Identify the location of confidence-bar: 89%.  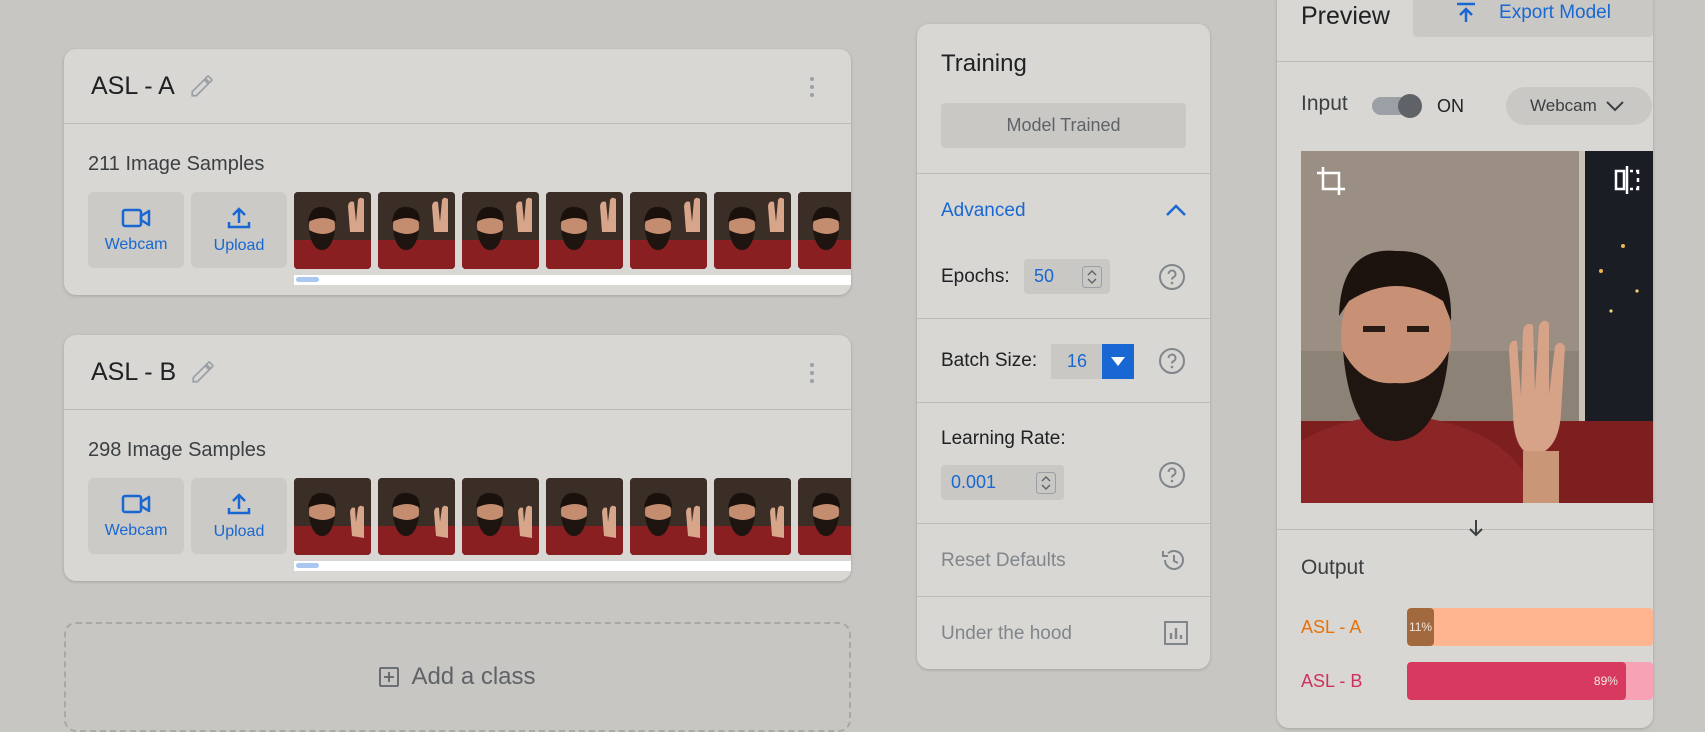
(1530, 681).